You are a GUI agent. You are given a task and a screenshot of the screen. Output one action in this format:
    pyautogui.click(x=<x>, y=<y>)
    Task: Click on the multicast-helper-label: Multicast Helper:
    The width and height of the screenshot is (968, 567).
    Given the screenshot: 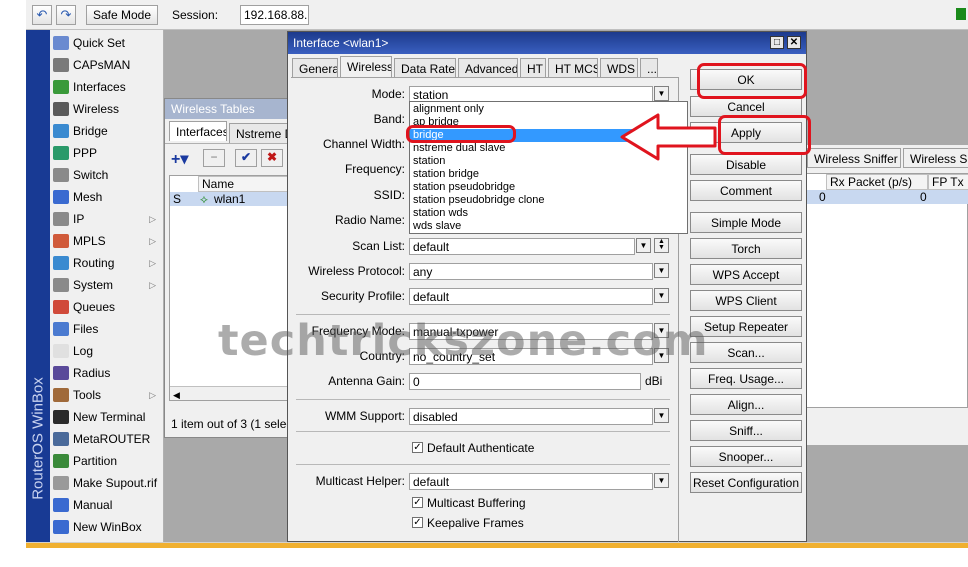 What is the action you would take?
    pyautogui.click(x=360, y=481)
    